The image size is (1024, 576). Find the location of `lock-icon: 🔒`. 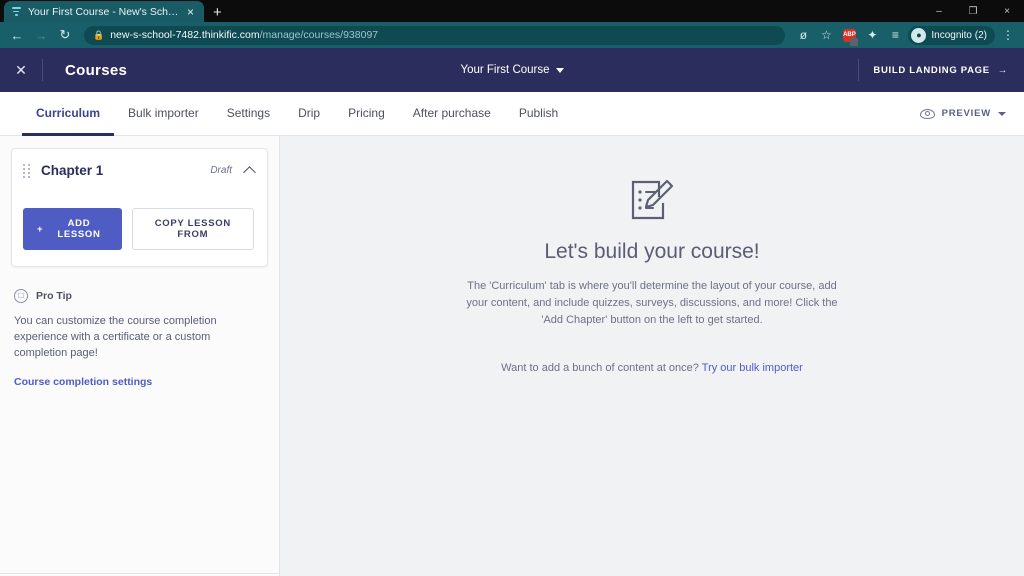

lock-icon: 🔒 is located at coordinates (99, 34).